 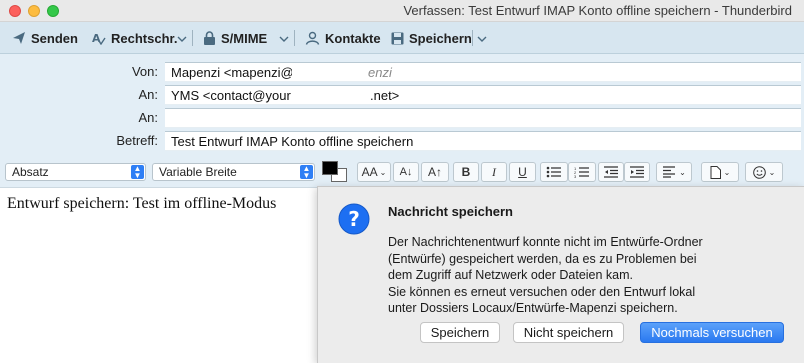 What do you see at coordinates (330, 168) in the screenshot?
I see `text-color-swatch` at bounding box center [330, 168].